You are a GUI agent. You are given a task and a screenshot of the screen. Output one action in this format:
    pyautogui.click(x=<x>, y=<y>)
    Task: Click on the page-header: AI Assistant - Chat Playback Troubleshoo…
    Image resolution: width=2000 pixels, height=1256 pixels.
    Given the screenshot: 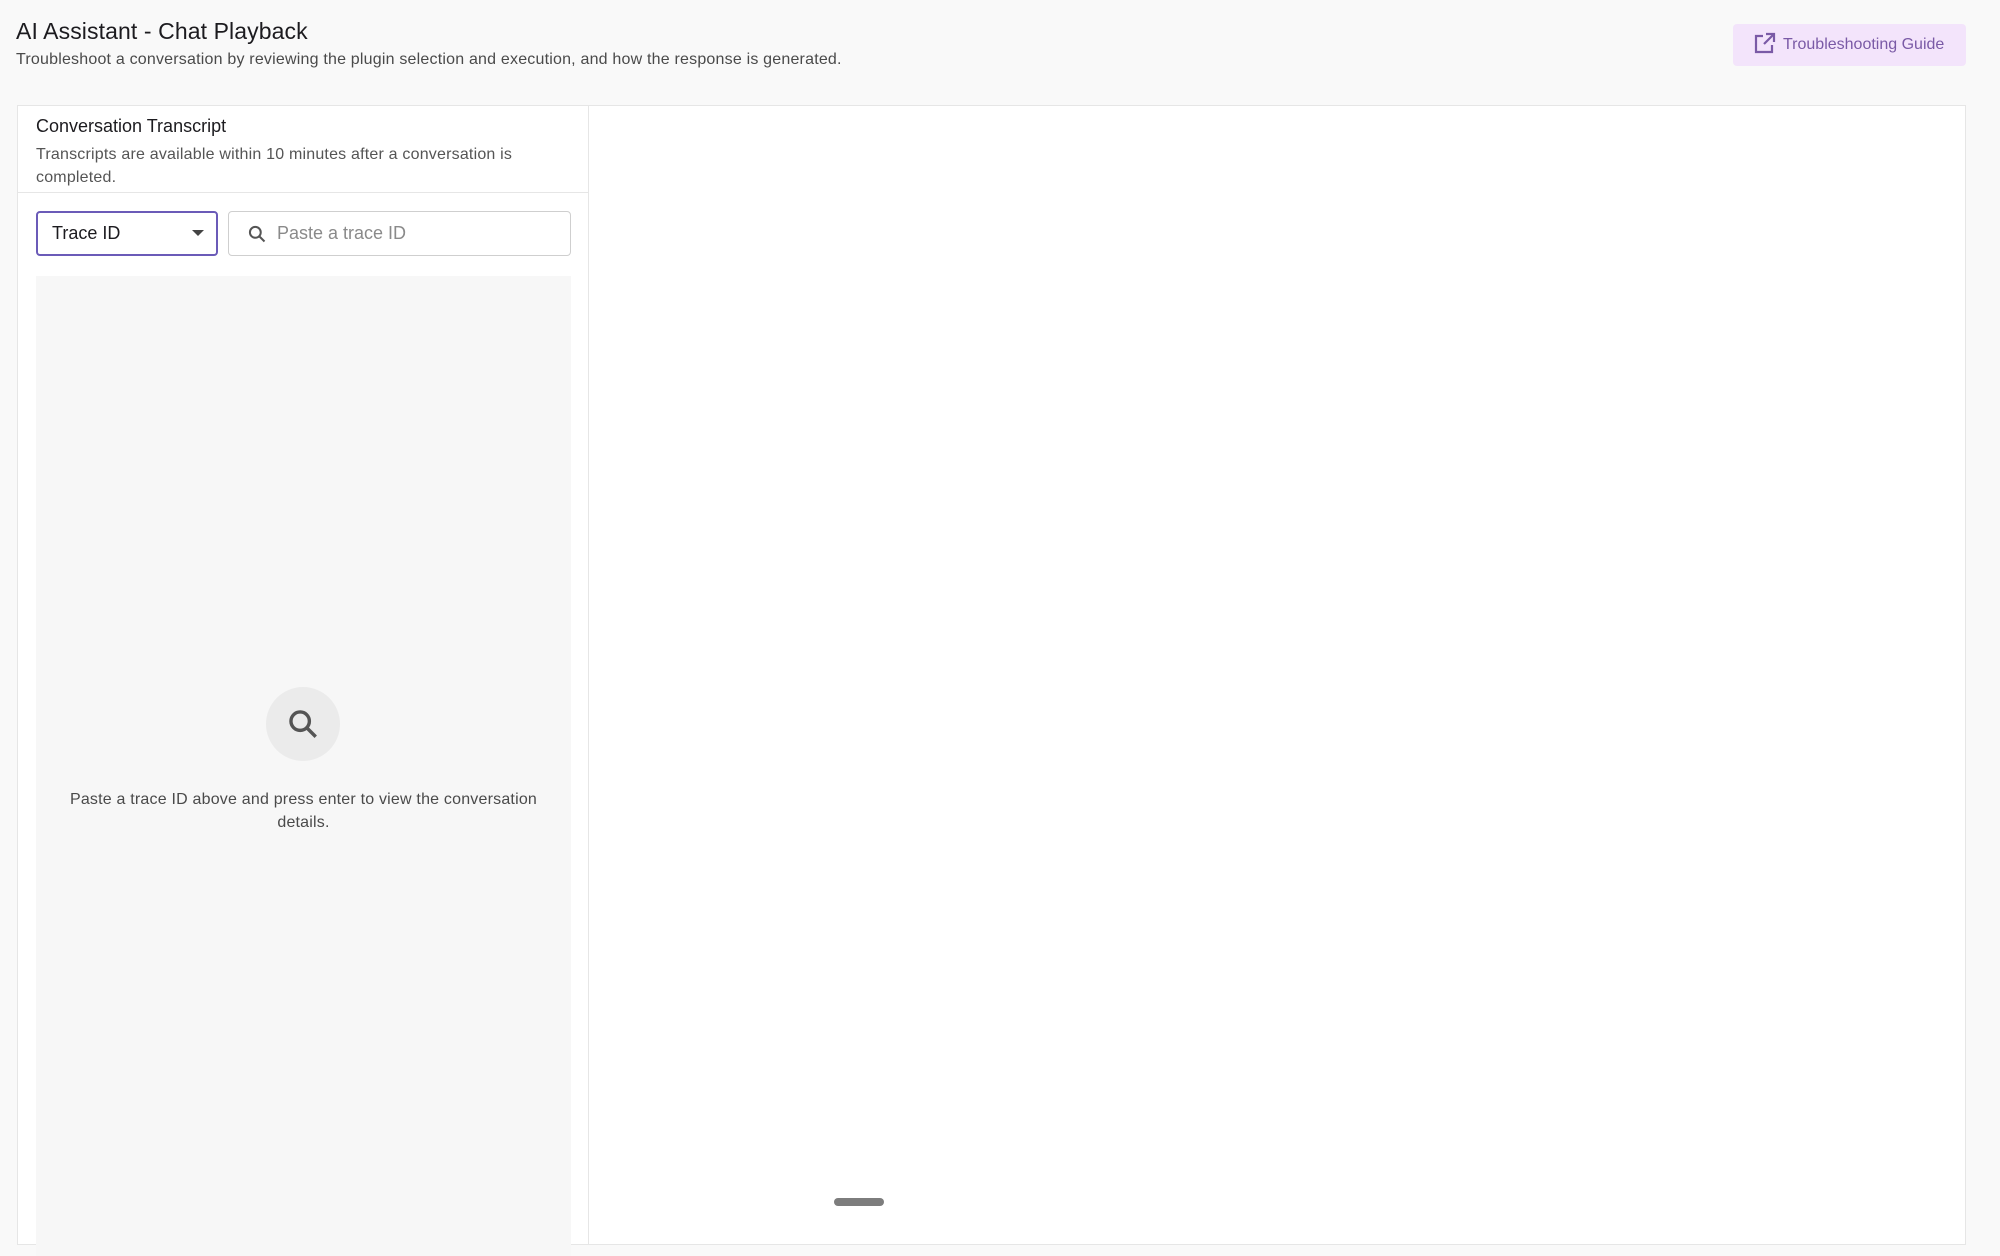 What is the action you would take?
    pyautogui.click(x=991, y=46)
    